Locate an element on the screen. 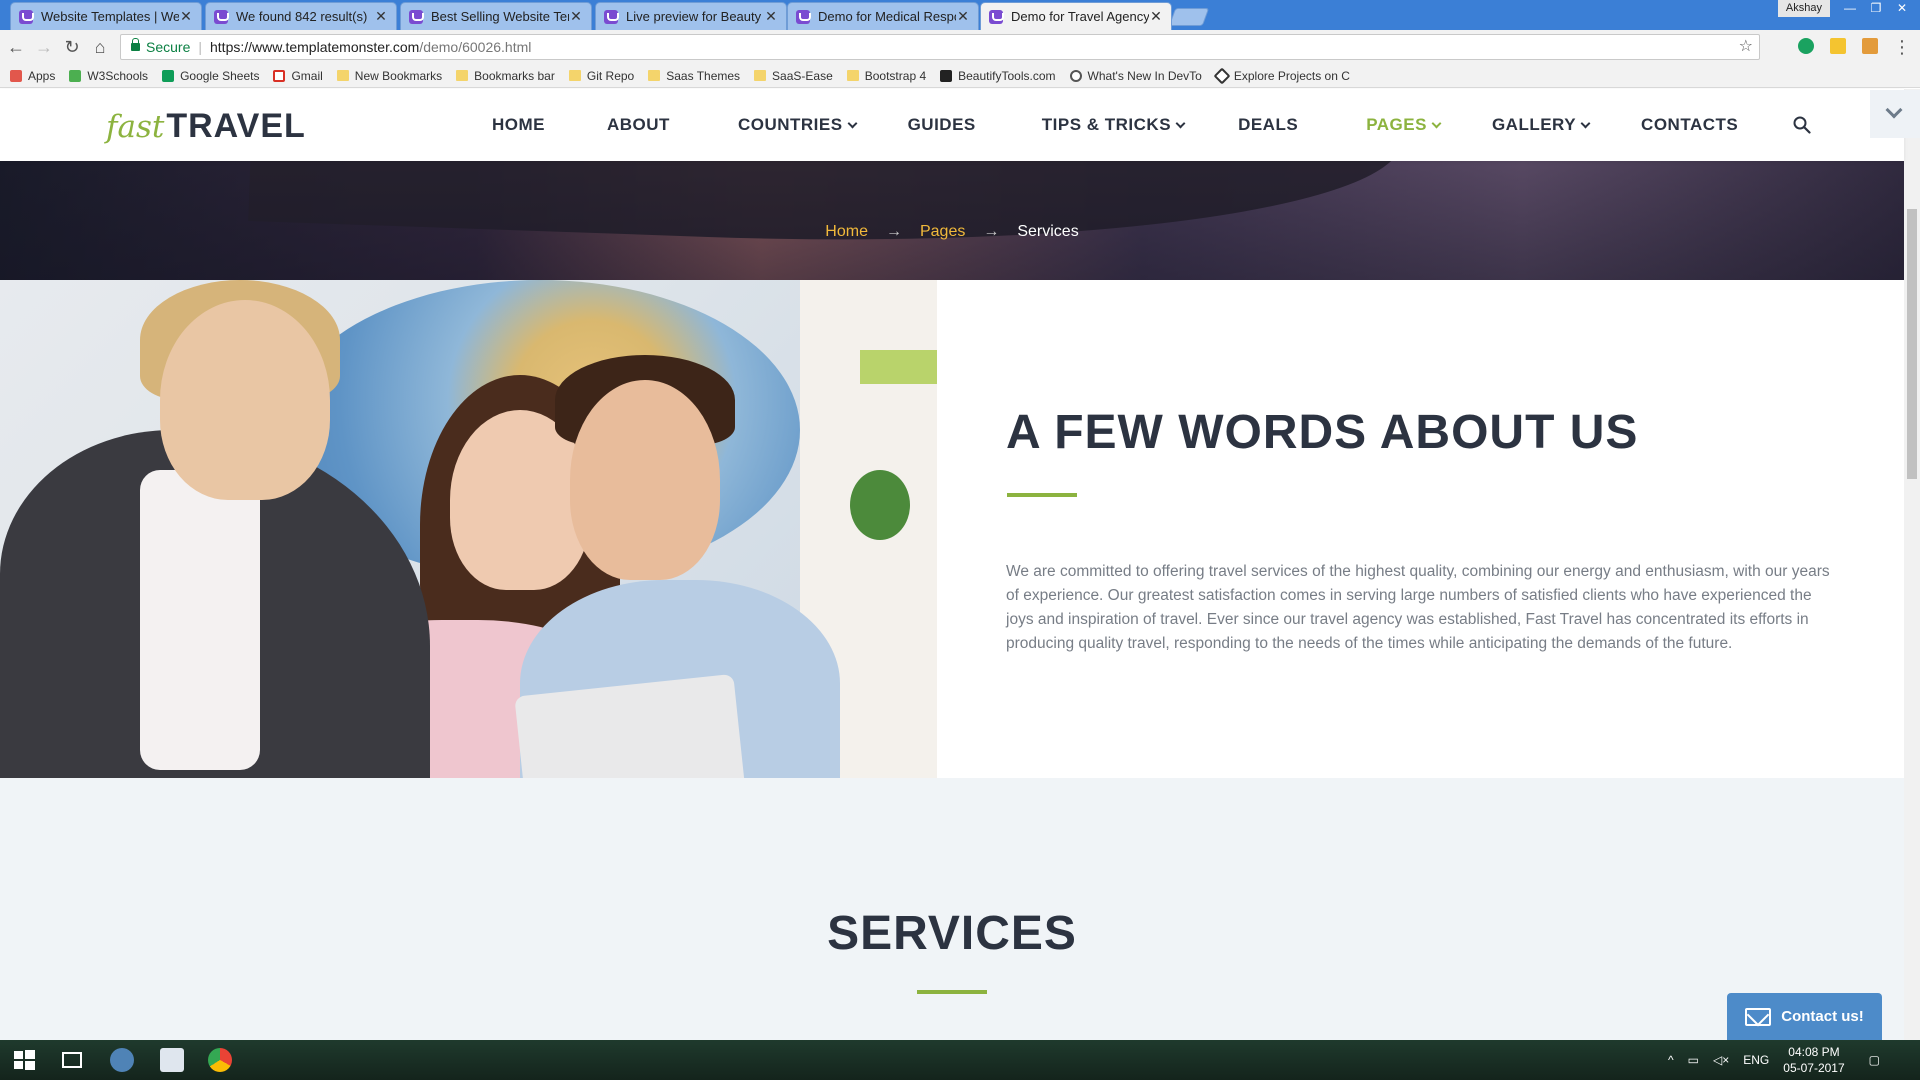 Image resolution: width=1920 pixels, height=1080 pixels. browser-tab-active: Demo for Travel Agency ✕ is located at coordinates (1076, 16).